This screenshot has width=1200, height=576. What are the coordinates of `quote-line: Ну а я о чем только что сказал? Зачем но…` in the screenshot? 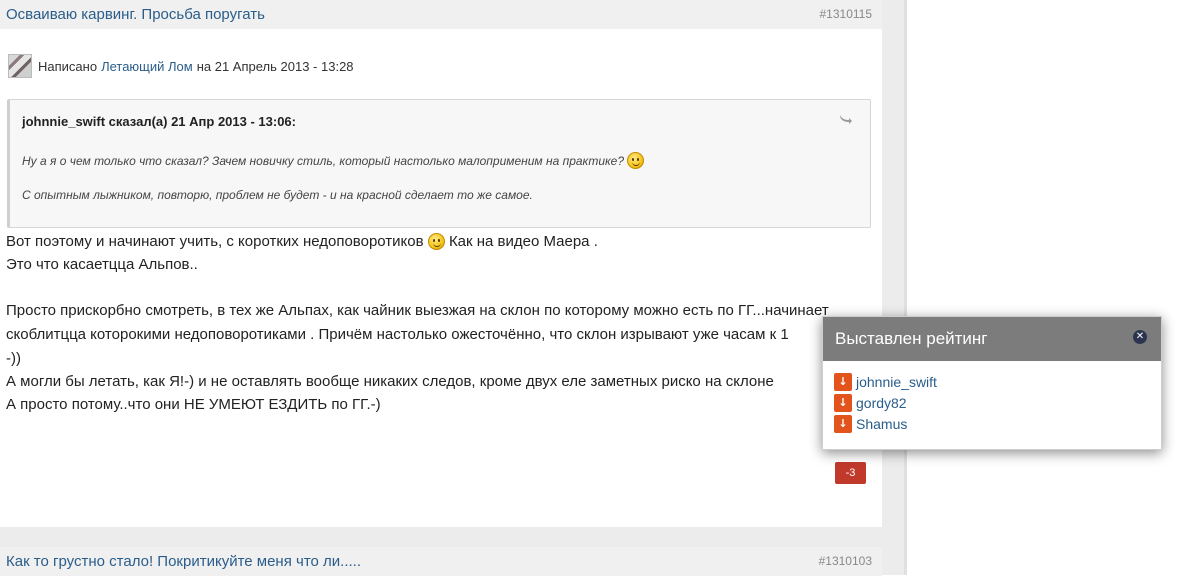 It's located at (333, 160).